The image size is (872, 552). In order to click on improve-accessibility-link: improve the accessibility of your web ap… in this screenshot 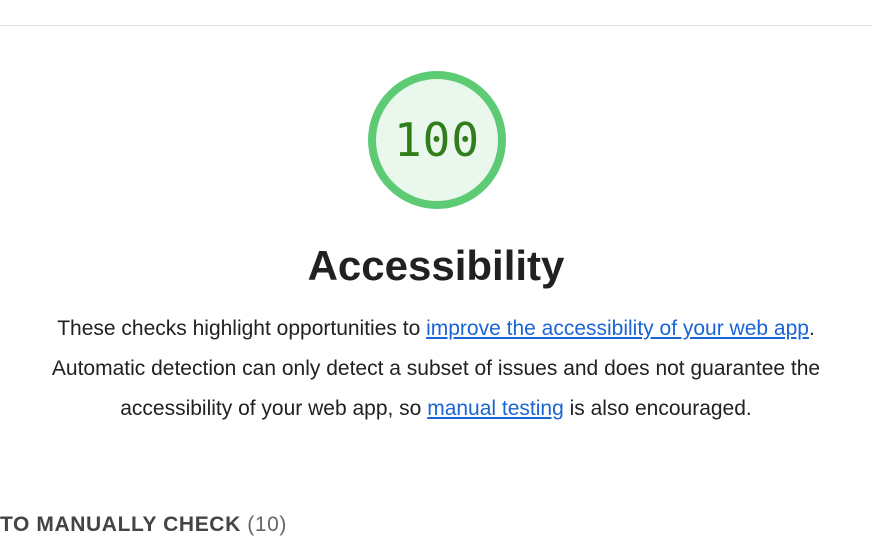, I will do `click(617, 328)`.